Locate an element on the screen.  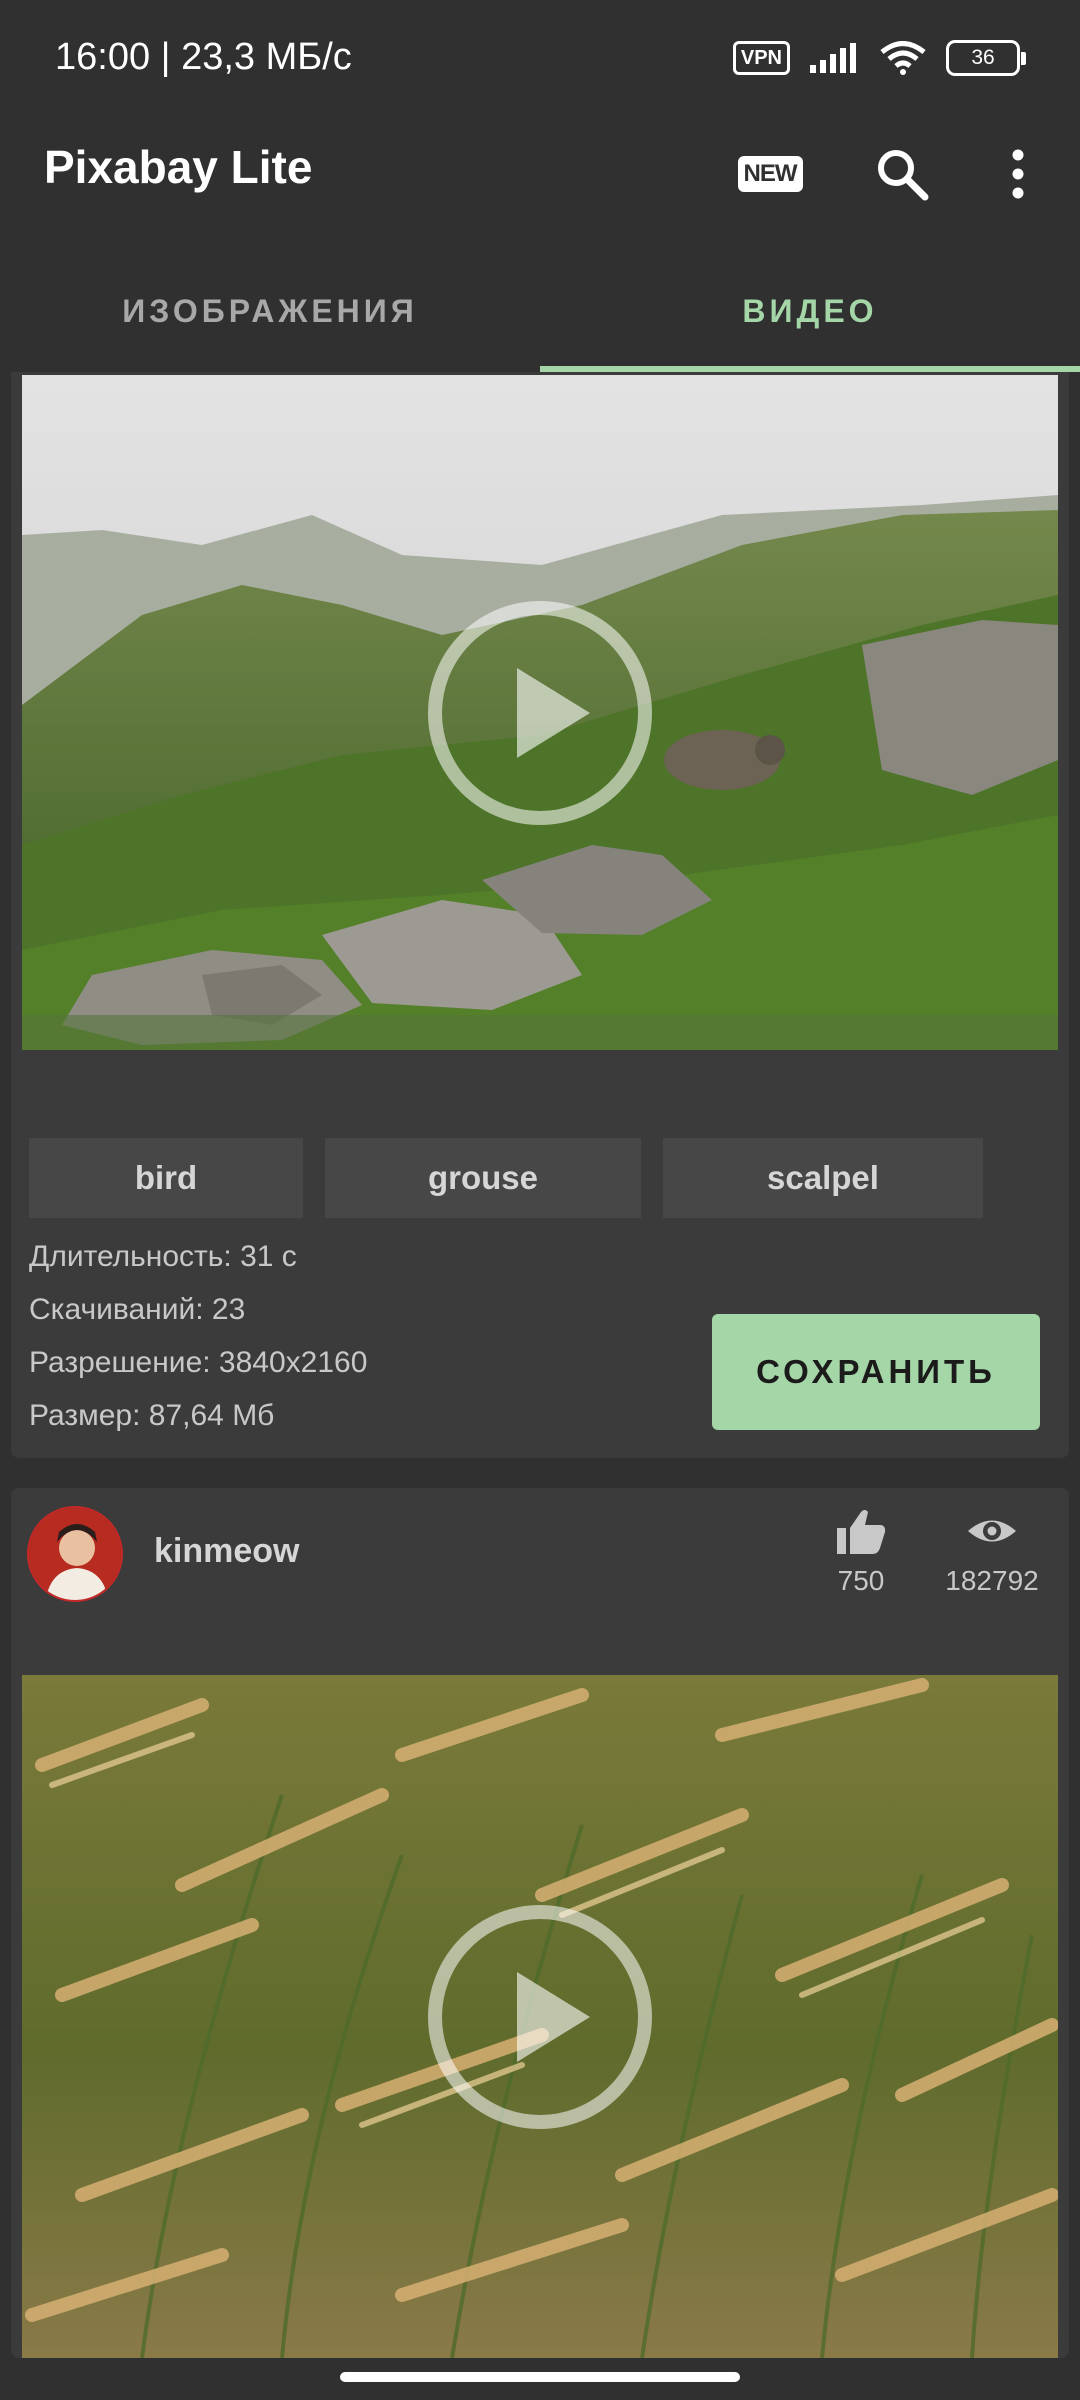
downloads-text: Скачиваний: 23 is located at coordinates (137, 1309).